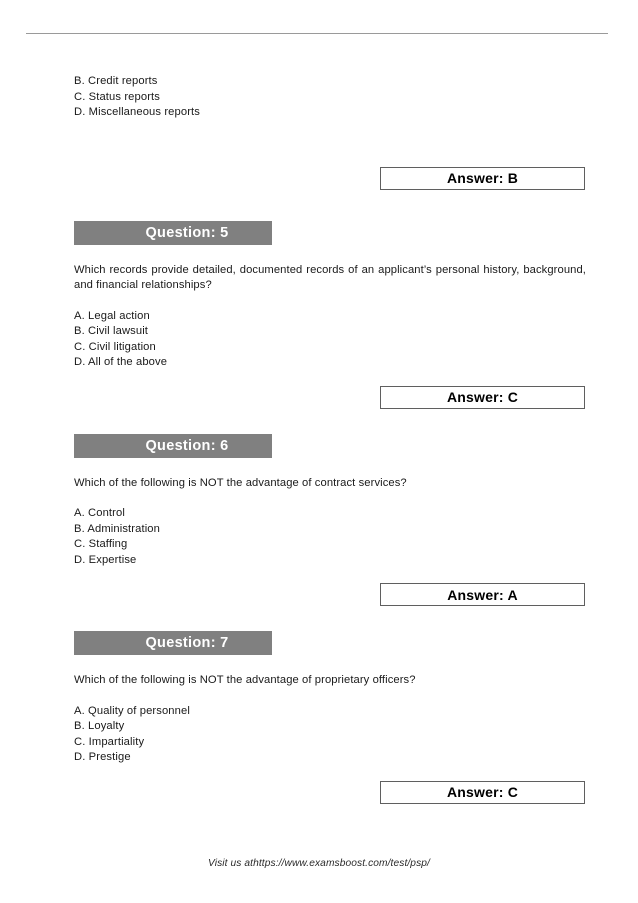 The image size is (638, 903). Describe the element at coordinates (330, 561) in the screenshot. I see `option-d: D. Expertise` at that location.